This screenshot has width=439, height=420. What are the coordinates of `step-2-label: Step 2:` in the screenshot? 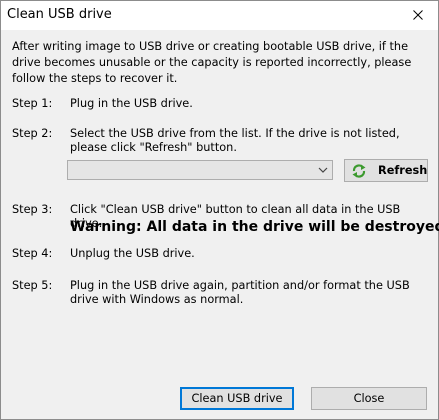 It's located at (32, 133).